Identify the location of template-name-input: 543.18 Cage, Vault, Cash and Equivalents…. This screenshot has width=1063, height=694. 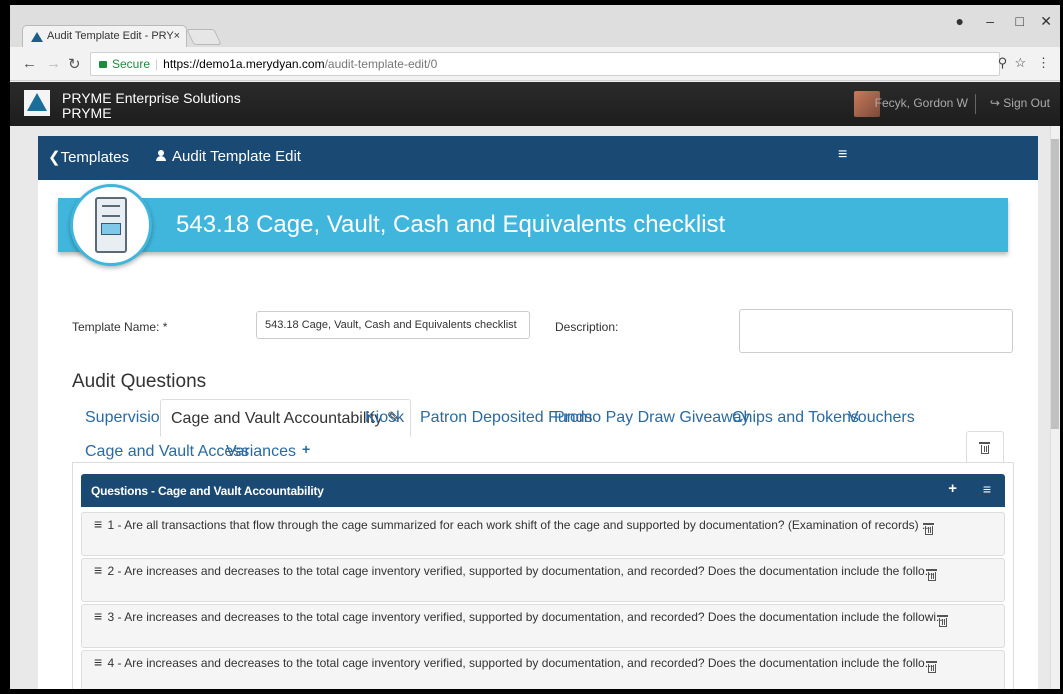
(393, 325).